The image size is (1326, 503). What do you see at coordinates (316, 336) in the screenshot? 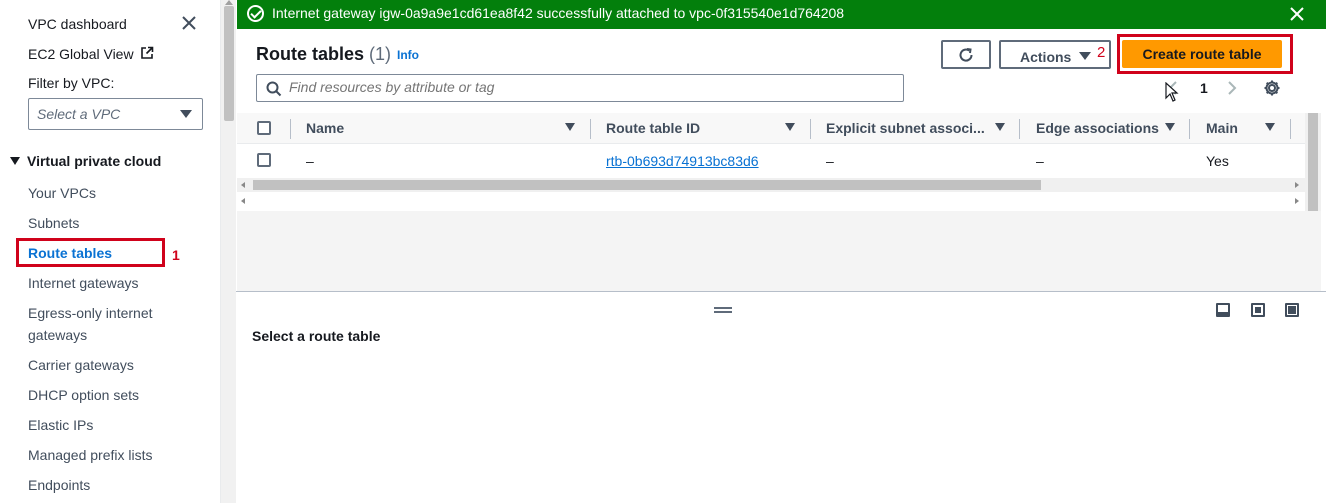
I see `split-panel-title: Select a route table` at bounding box center [316, 336].